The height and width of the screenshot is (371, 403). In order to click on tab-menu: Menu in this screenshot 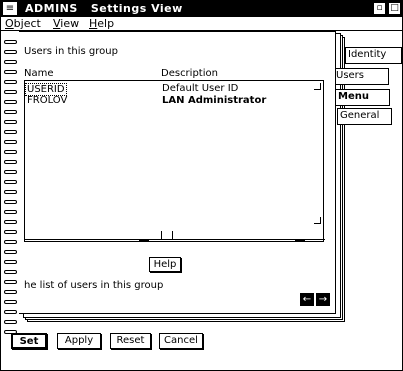, I will do `click(362, 97)`.